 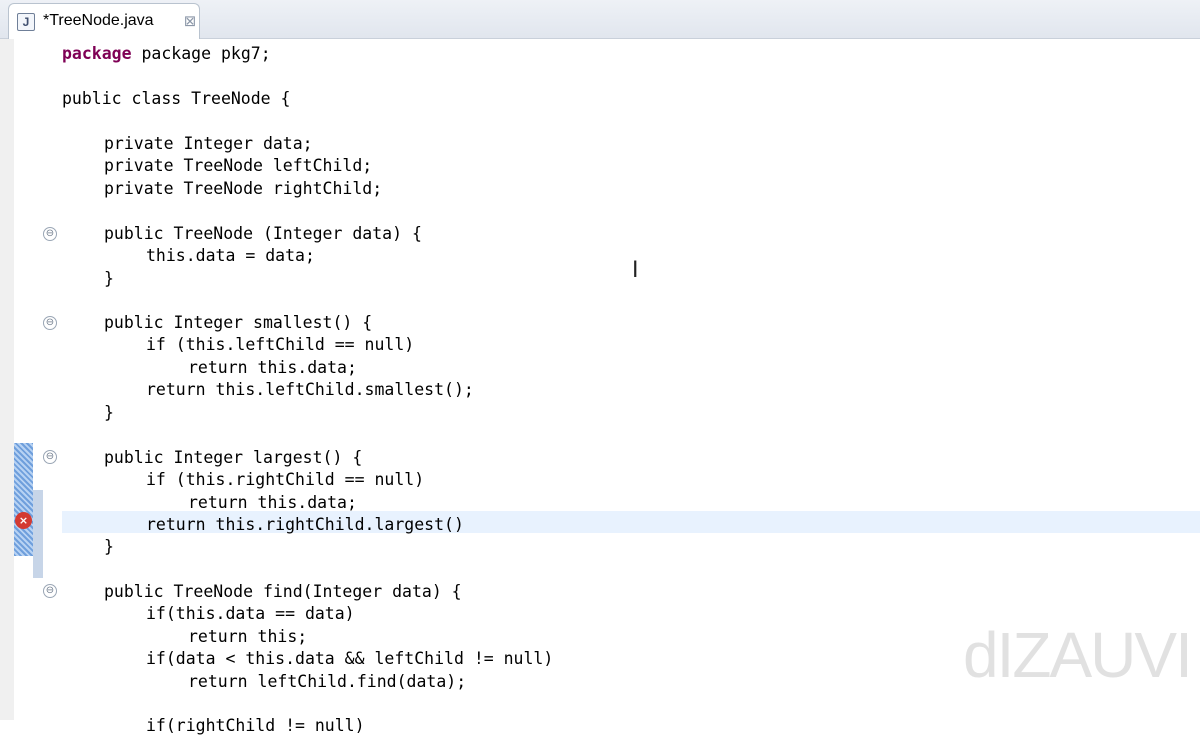 I want to click on code-line: public TreeNode find(Integer data) {, so click(x=283, y=591).